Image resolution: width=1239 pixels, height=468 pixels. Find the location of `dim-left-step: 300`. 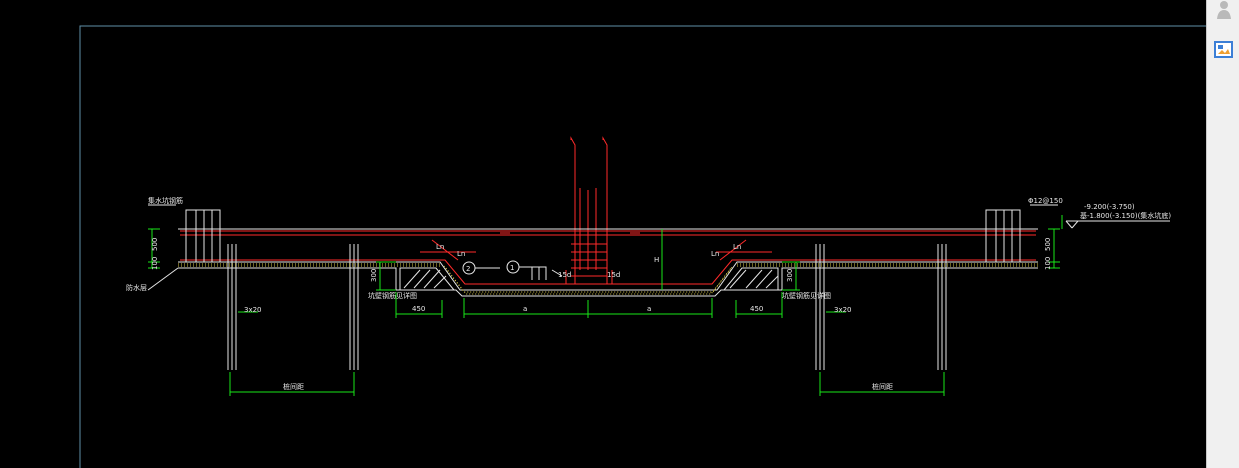

dim-left-step: 300 is located at coordinates (374, 275).